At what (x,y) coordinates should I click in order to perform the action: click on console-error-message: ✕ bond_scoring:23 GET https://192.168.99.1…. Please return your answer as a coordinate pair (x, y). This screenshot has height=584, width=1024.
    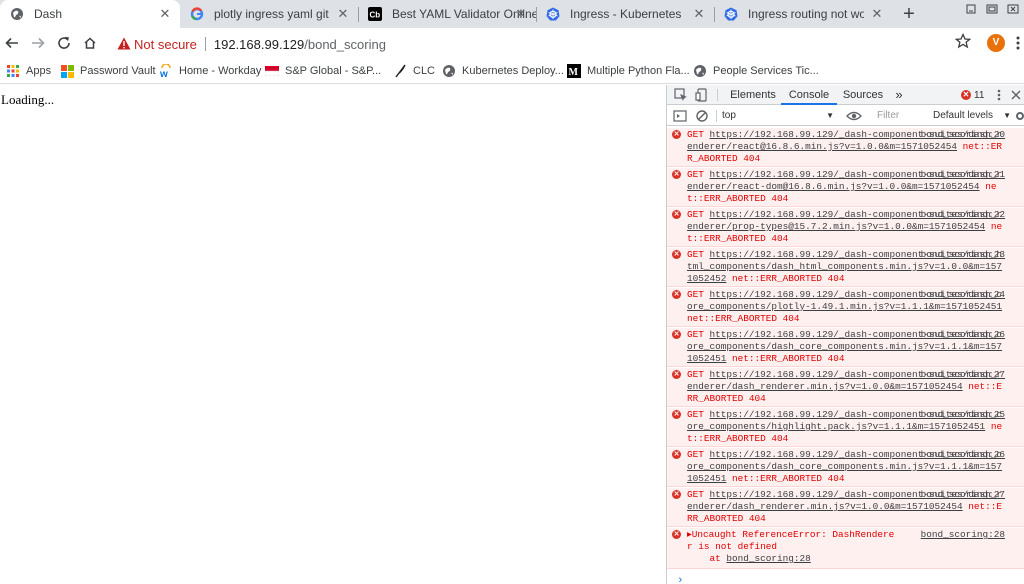
    Looking at the image, I should click on (845, 267).